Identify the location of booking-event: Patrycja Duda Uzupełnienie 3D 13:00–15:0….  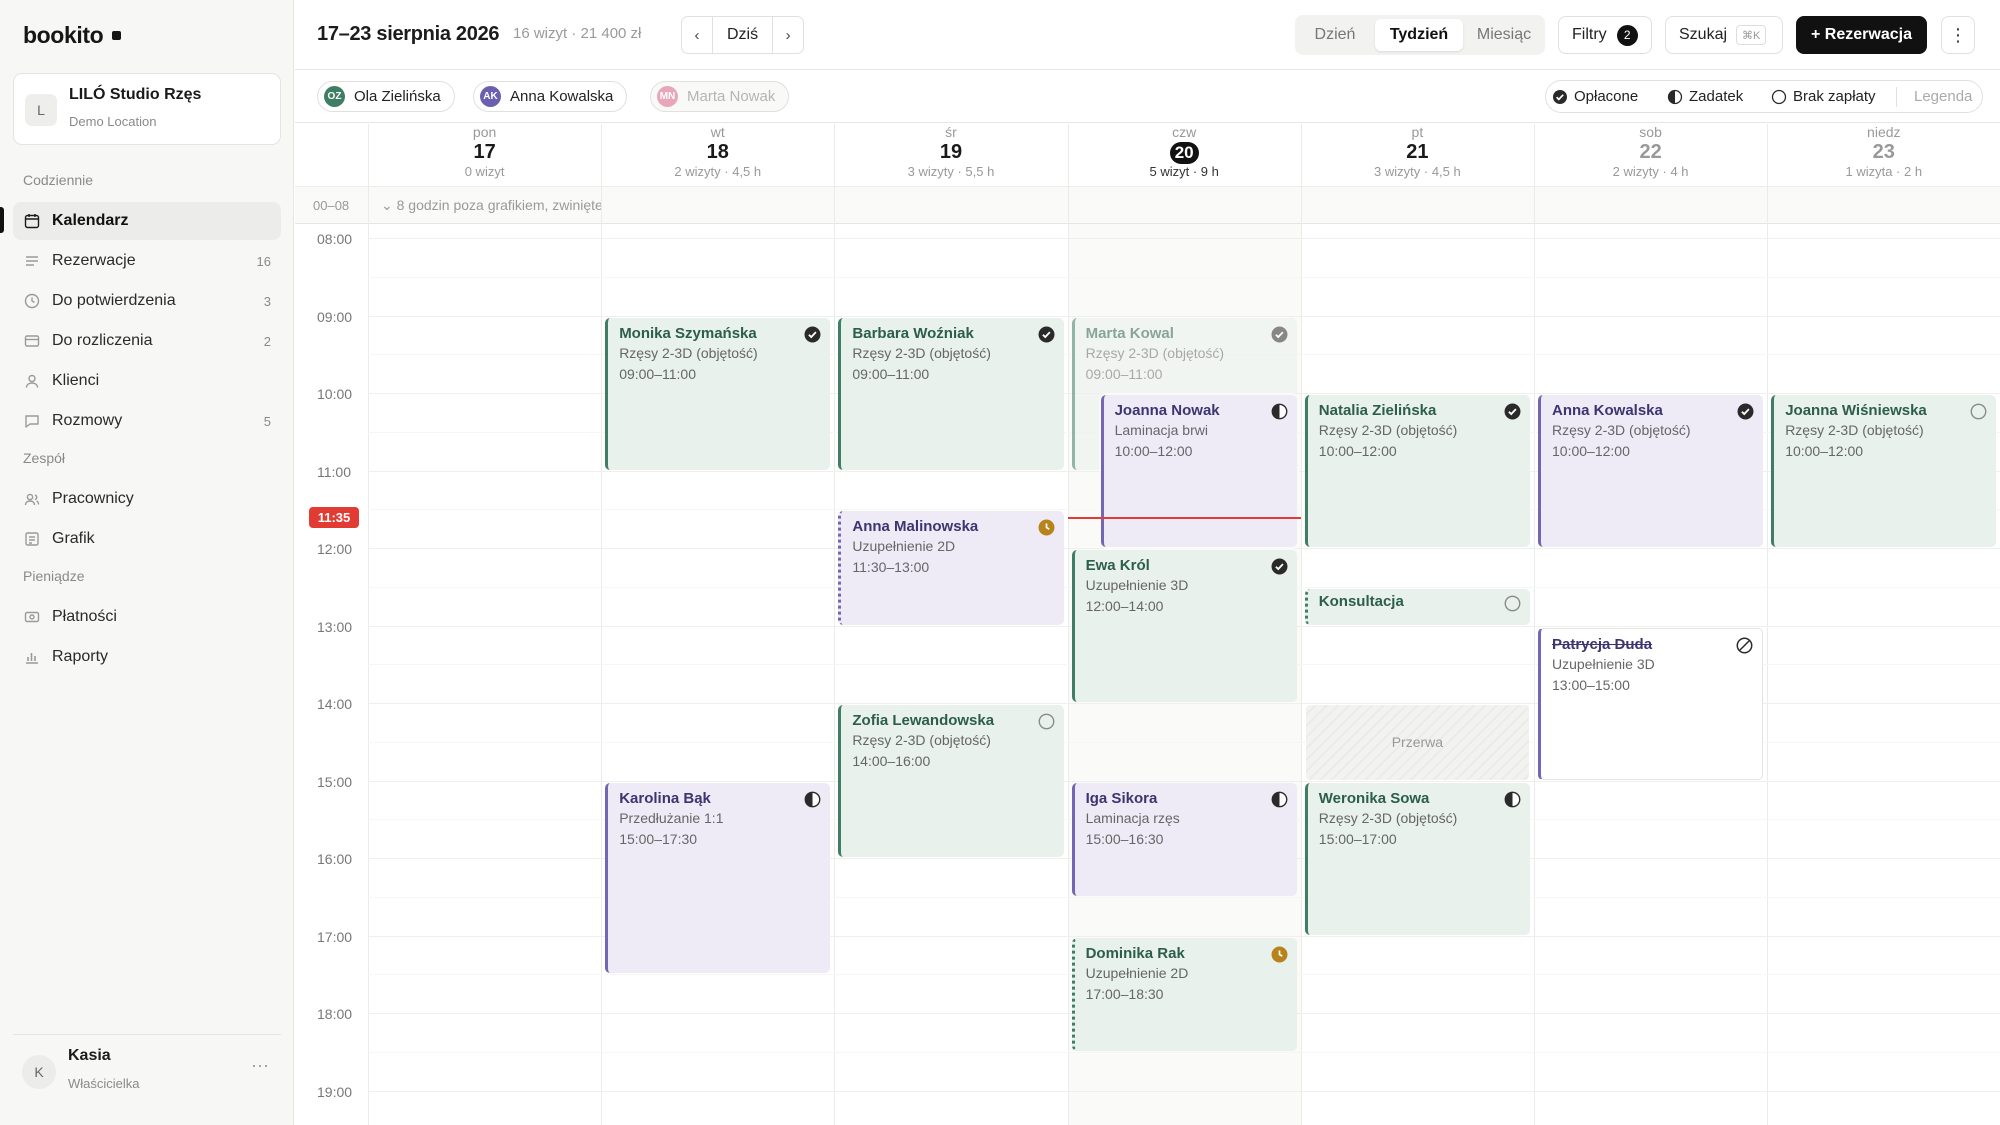
(1651, 703).